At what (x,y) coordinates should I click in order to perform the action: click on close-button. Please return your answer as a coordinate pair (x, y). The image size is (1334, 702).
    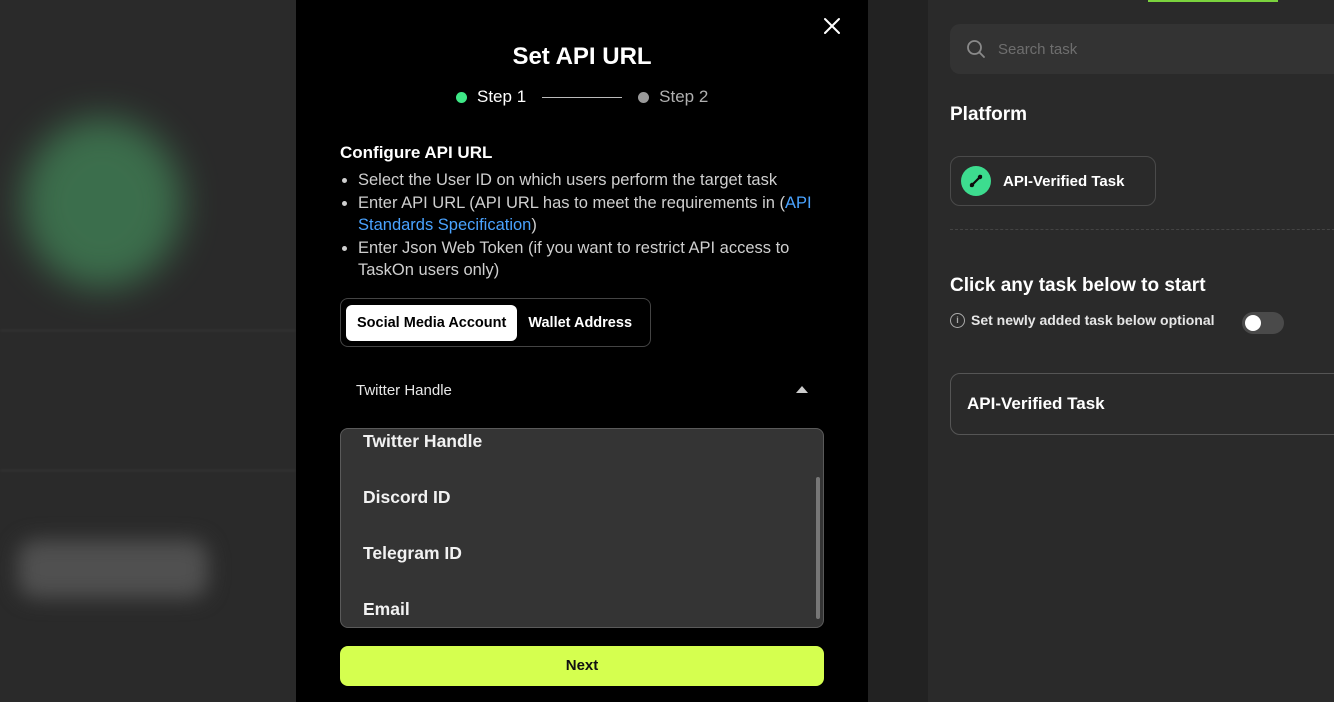
    Looking at the image, I should click on (832, 26).